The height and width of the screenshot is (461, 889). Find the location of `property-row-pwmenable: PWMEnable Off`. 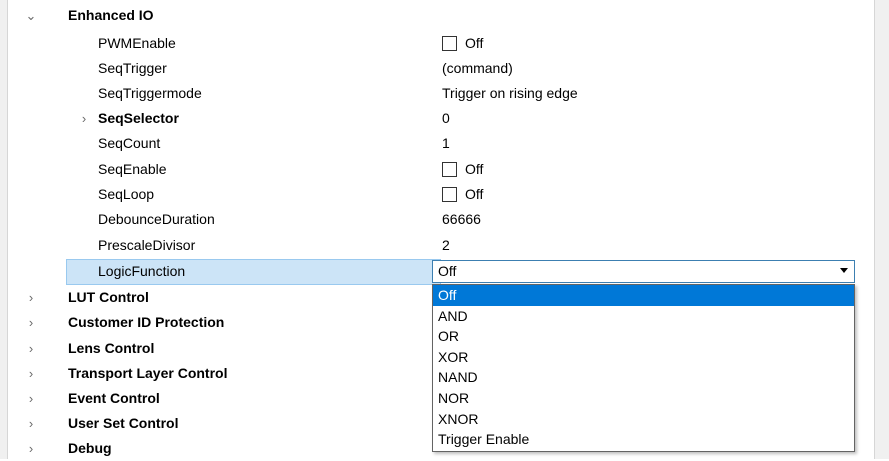

property-row-pwmenable: PWMEnable Off is located at coordinates (441, 43).